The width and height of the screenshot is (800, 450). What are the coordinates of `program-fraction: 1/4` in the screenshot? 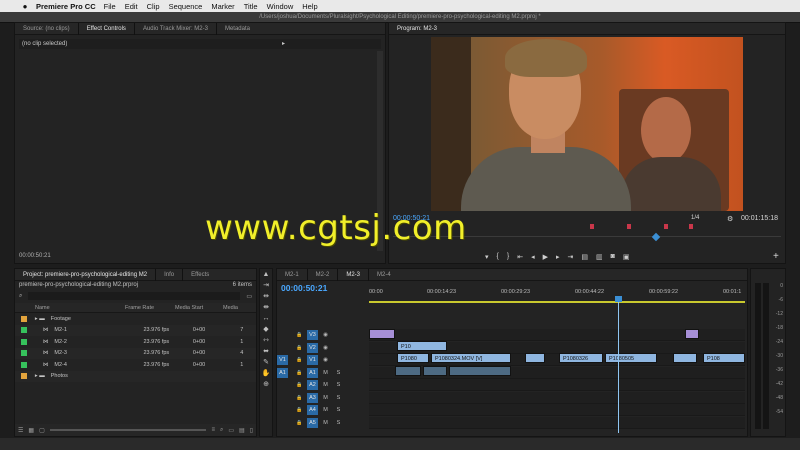 It's located at (695, 218).